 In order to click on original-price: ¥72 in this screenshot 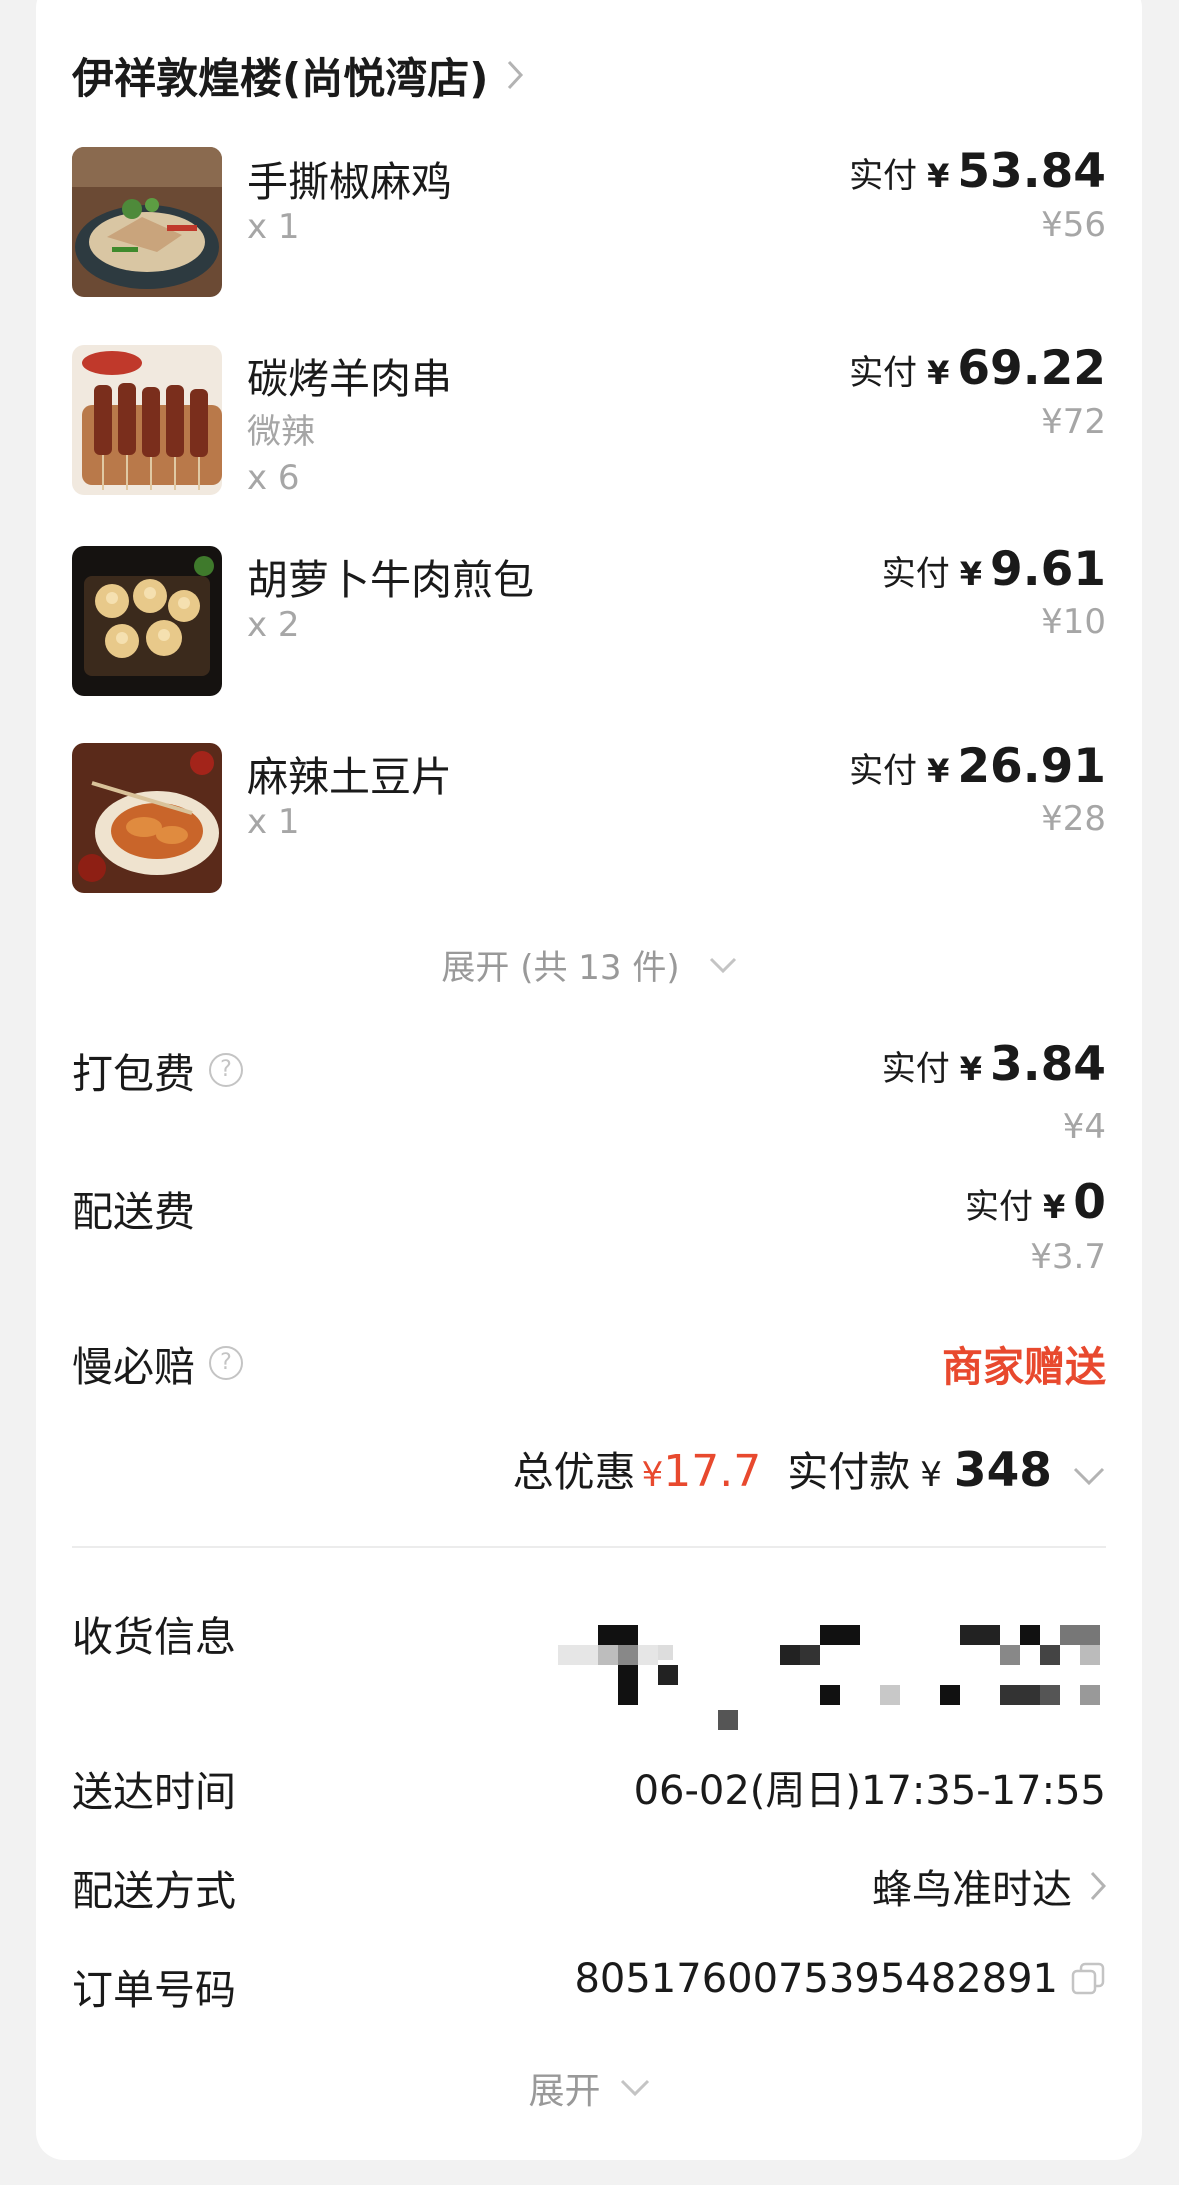, I will do `click(1073, 422)`.